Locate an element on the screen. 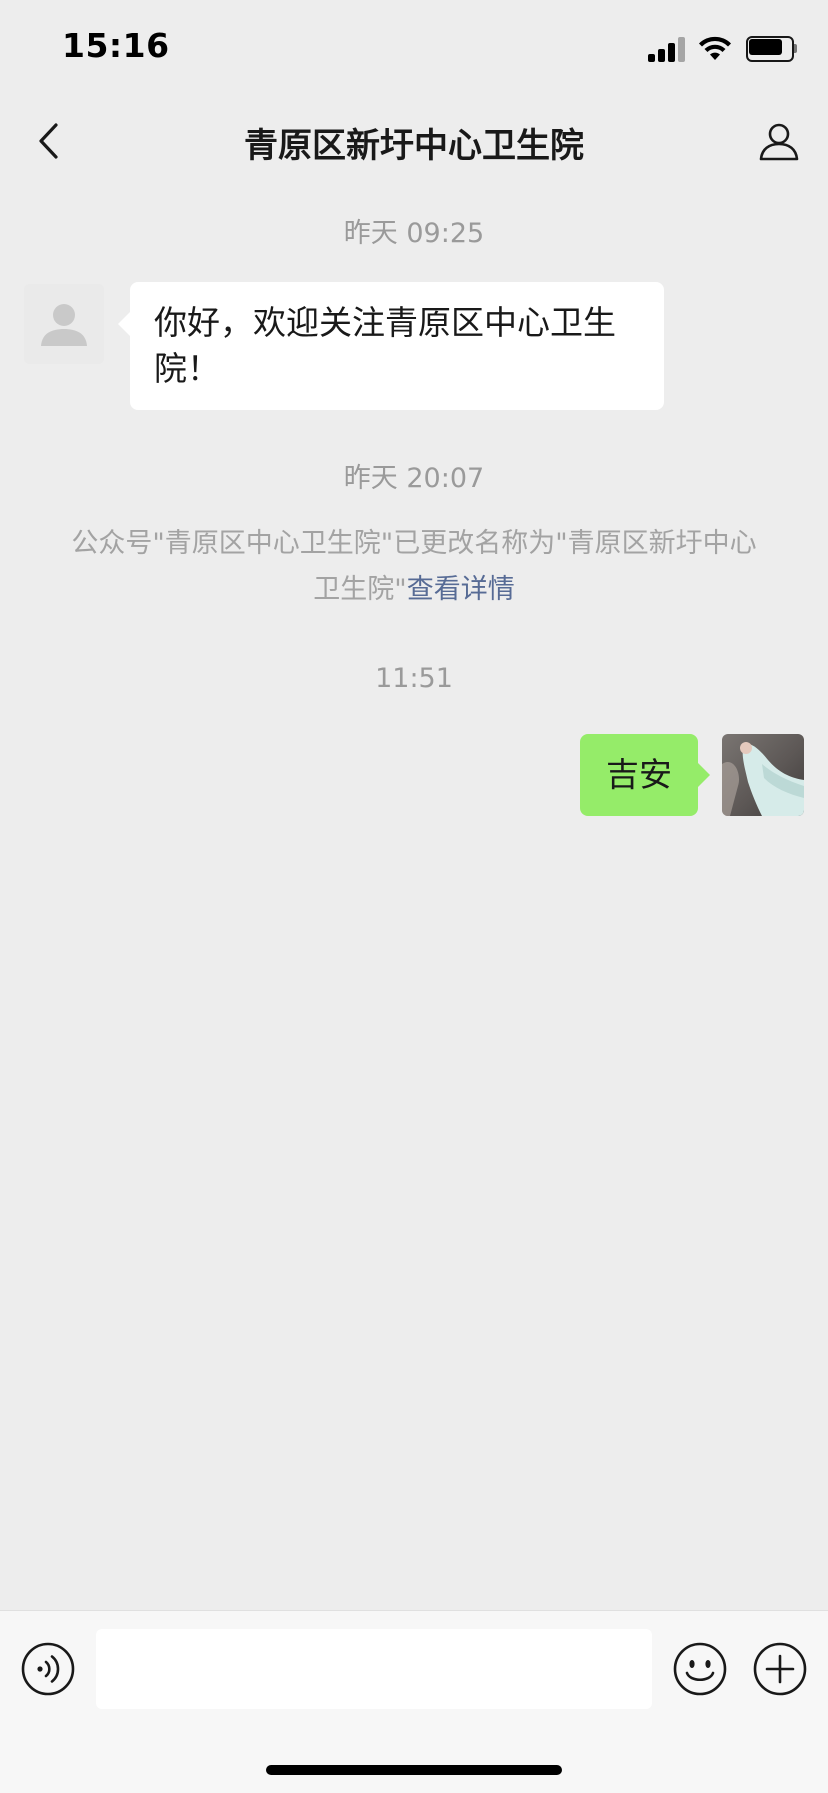  message-timestamp: 11:51 is located at coordinates (414, 678).